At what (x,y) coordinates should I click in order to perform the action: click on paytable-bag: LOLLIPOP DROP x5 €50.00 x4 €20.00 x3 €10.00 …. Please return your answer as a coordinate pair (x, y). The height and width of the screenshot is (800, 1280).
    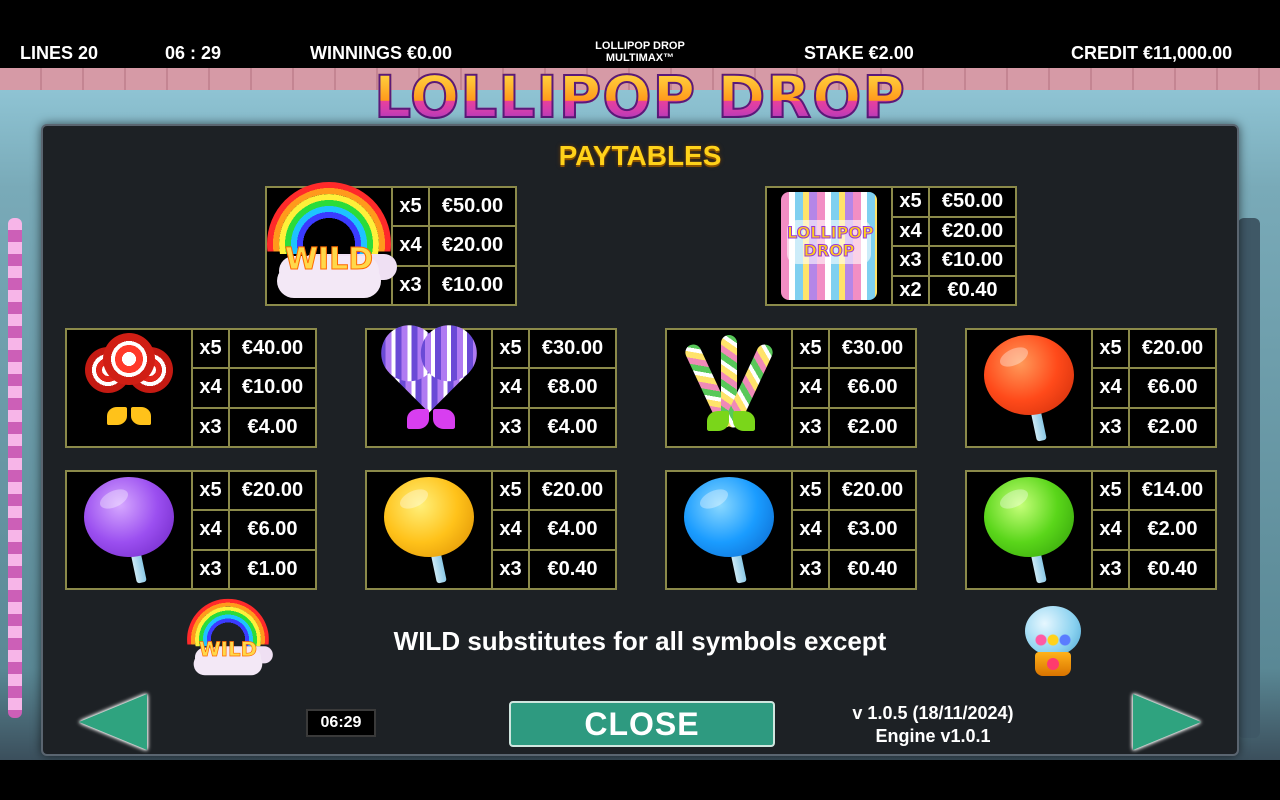
    Looking at the image, I should click on (891, 246).